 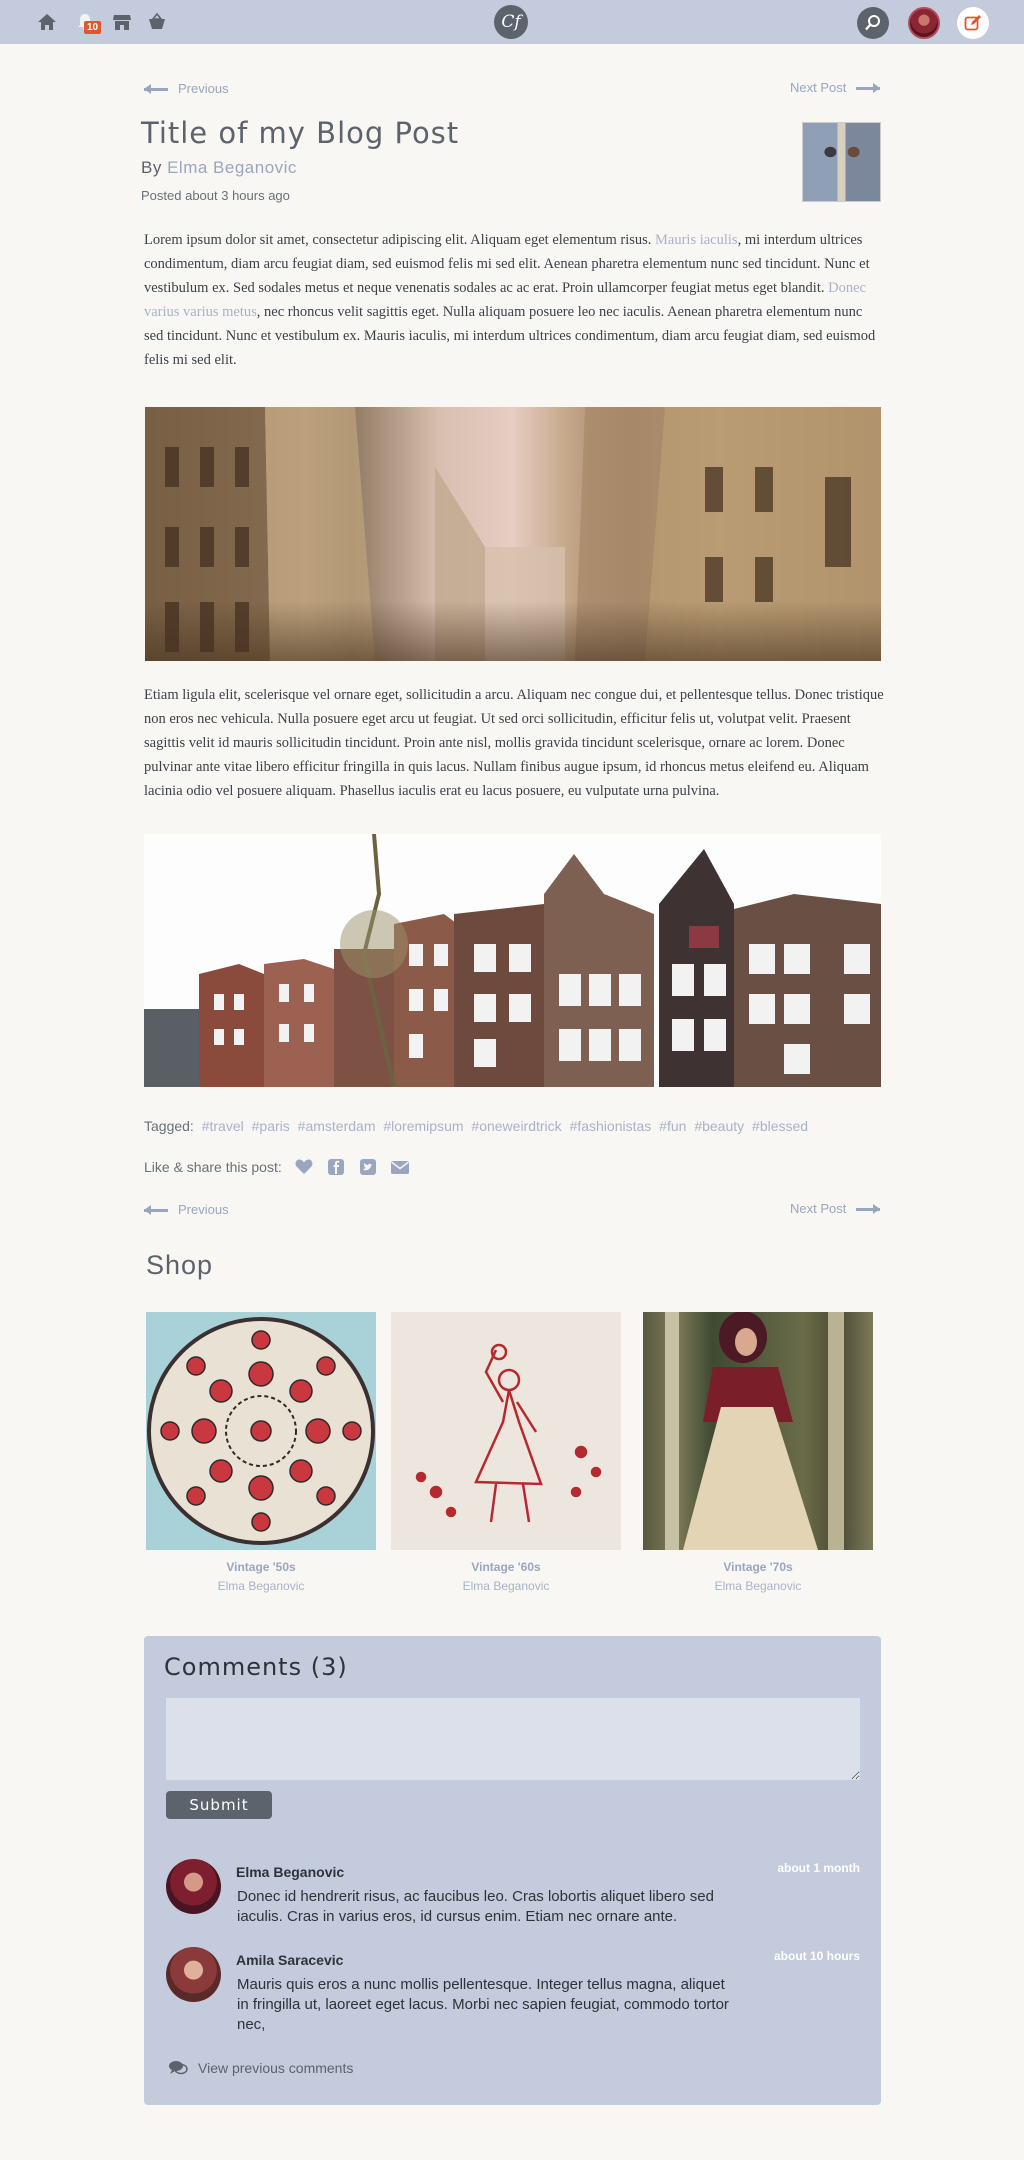 I want to click on facebook-icon, so click(x=336, y=1167).